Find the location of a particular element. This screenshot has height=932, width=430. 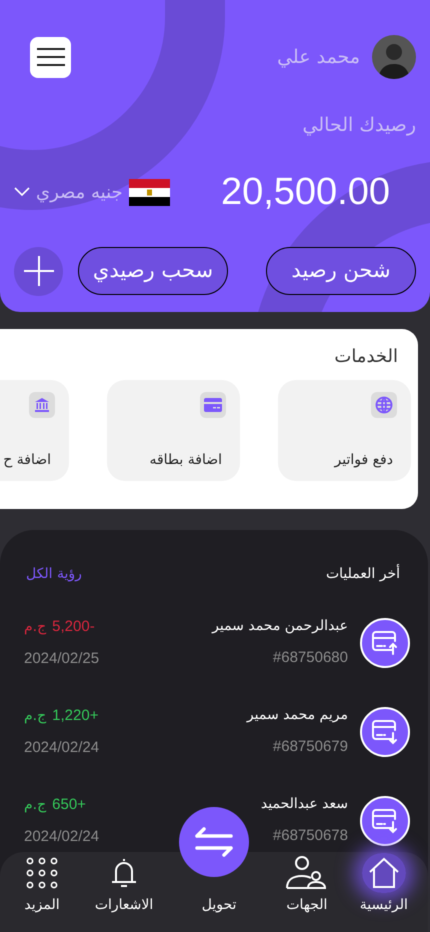

chevron-down-icon is located at coordinates (22, 192).